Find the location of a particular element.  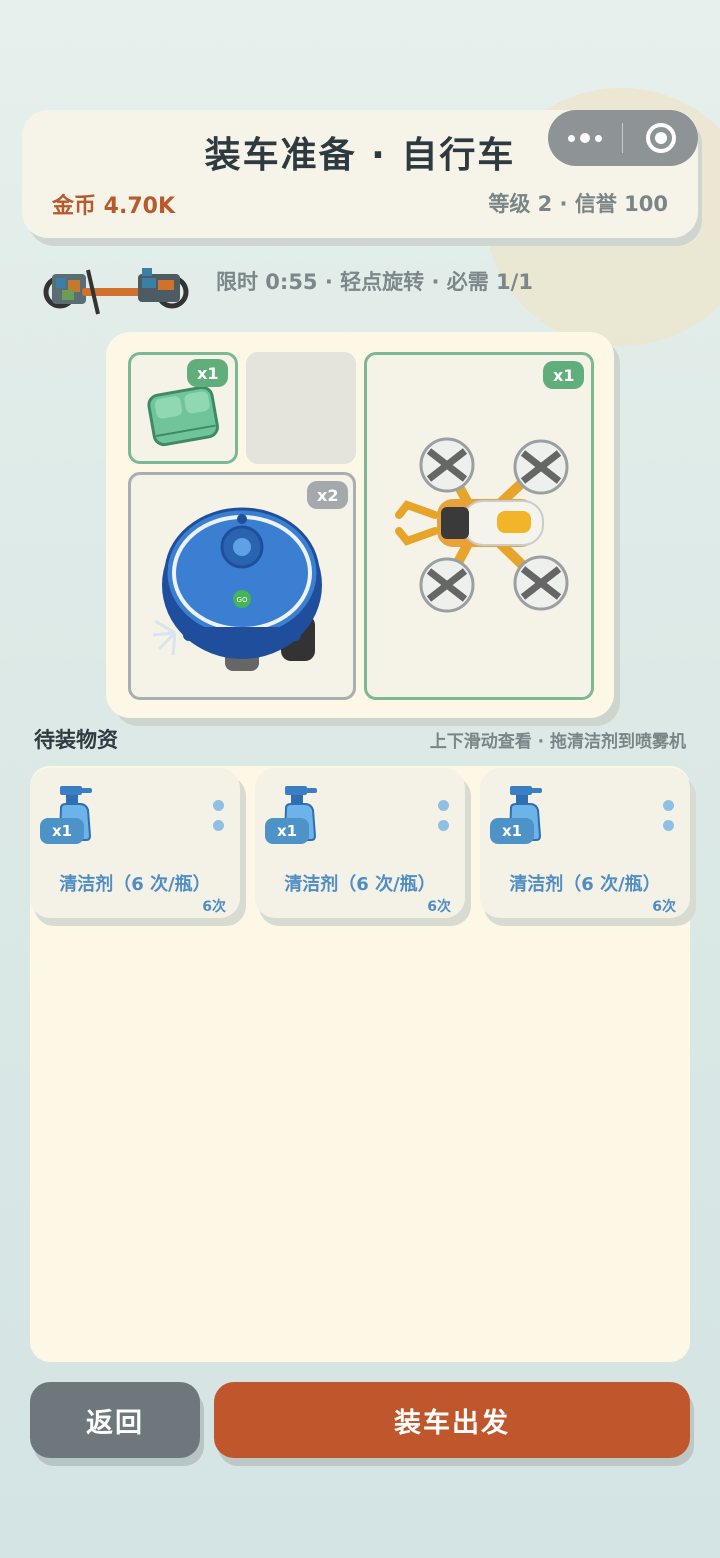

cargo-slot-robot-vacuum: GO x2 is located at coordinates (242, 586).